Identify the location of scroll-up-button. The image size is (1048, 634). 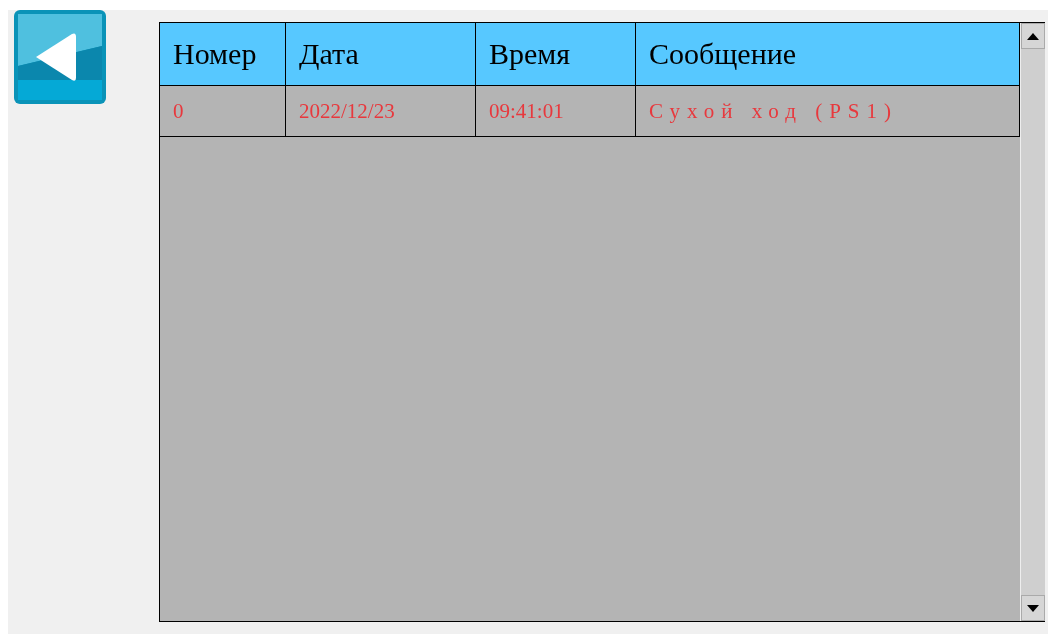
(1033, 36).